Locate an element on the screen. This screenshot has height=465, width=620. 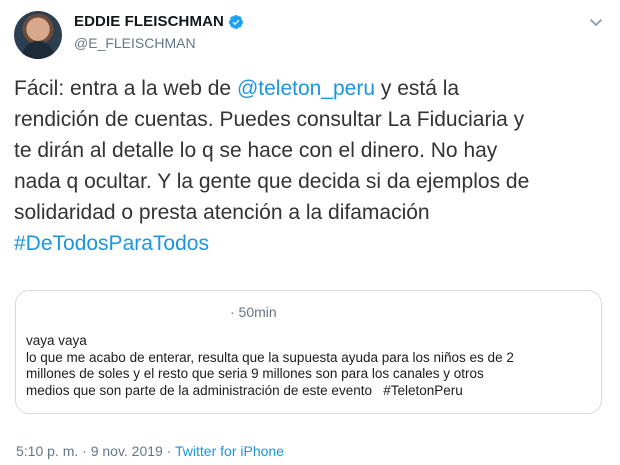
chevron-down-icon is located at coordinates (596, 22).